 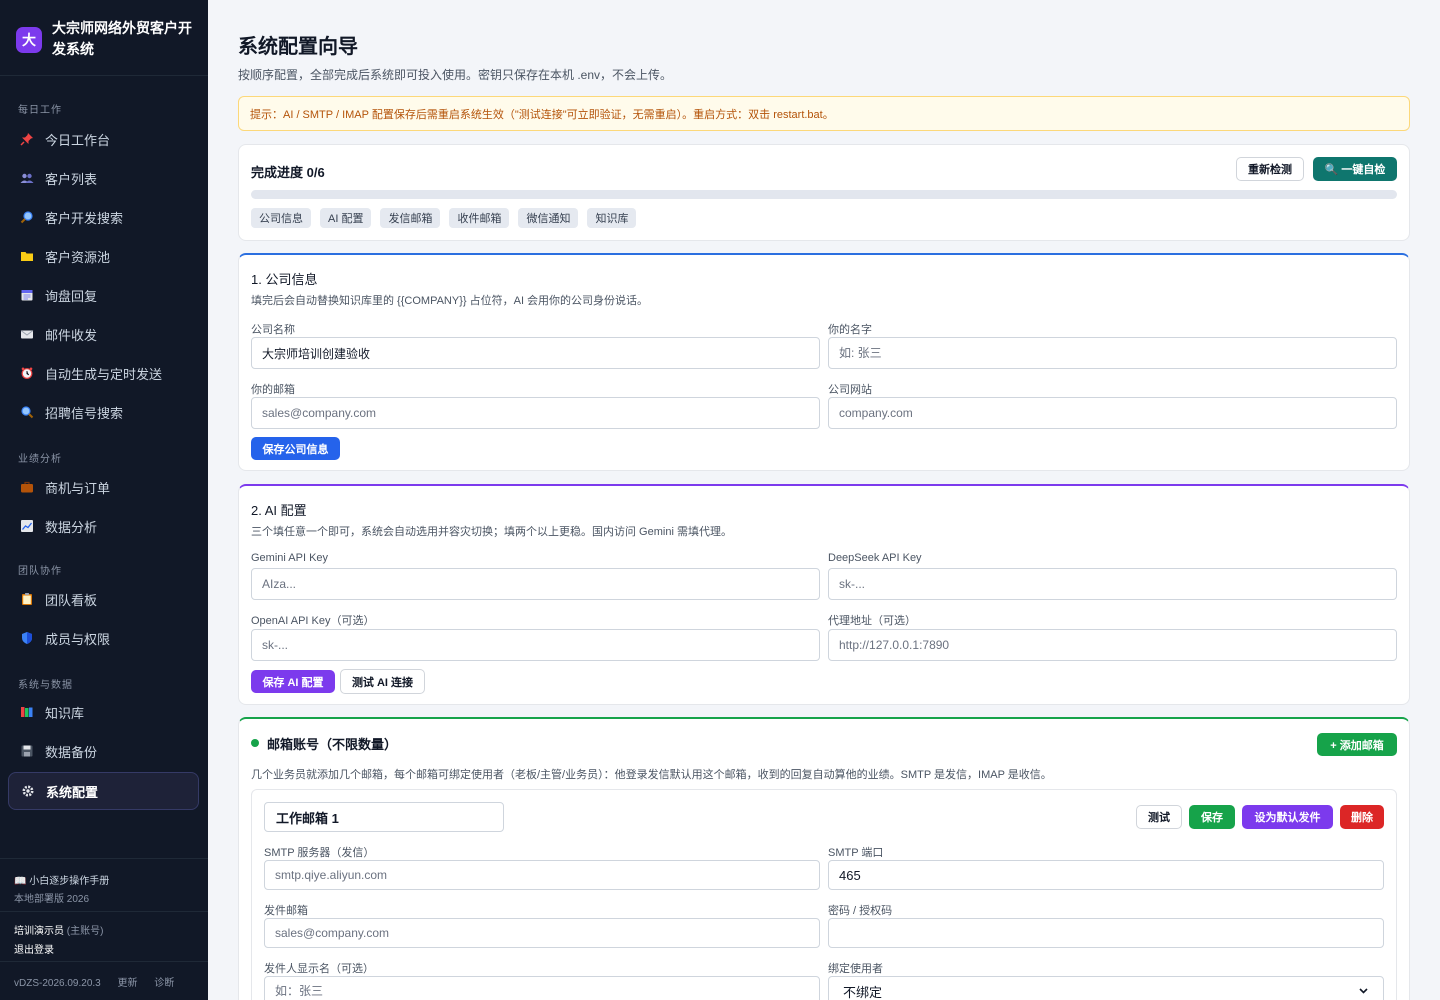 I want to click on sidebar-item-auto-send: 自动生成与定时发送, so click(x=103, y=373).